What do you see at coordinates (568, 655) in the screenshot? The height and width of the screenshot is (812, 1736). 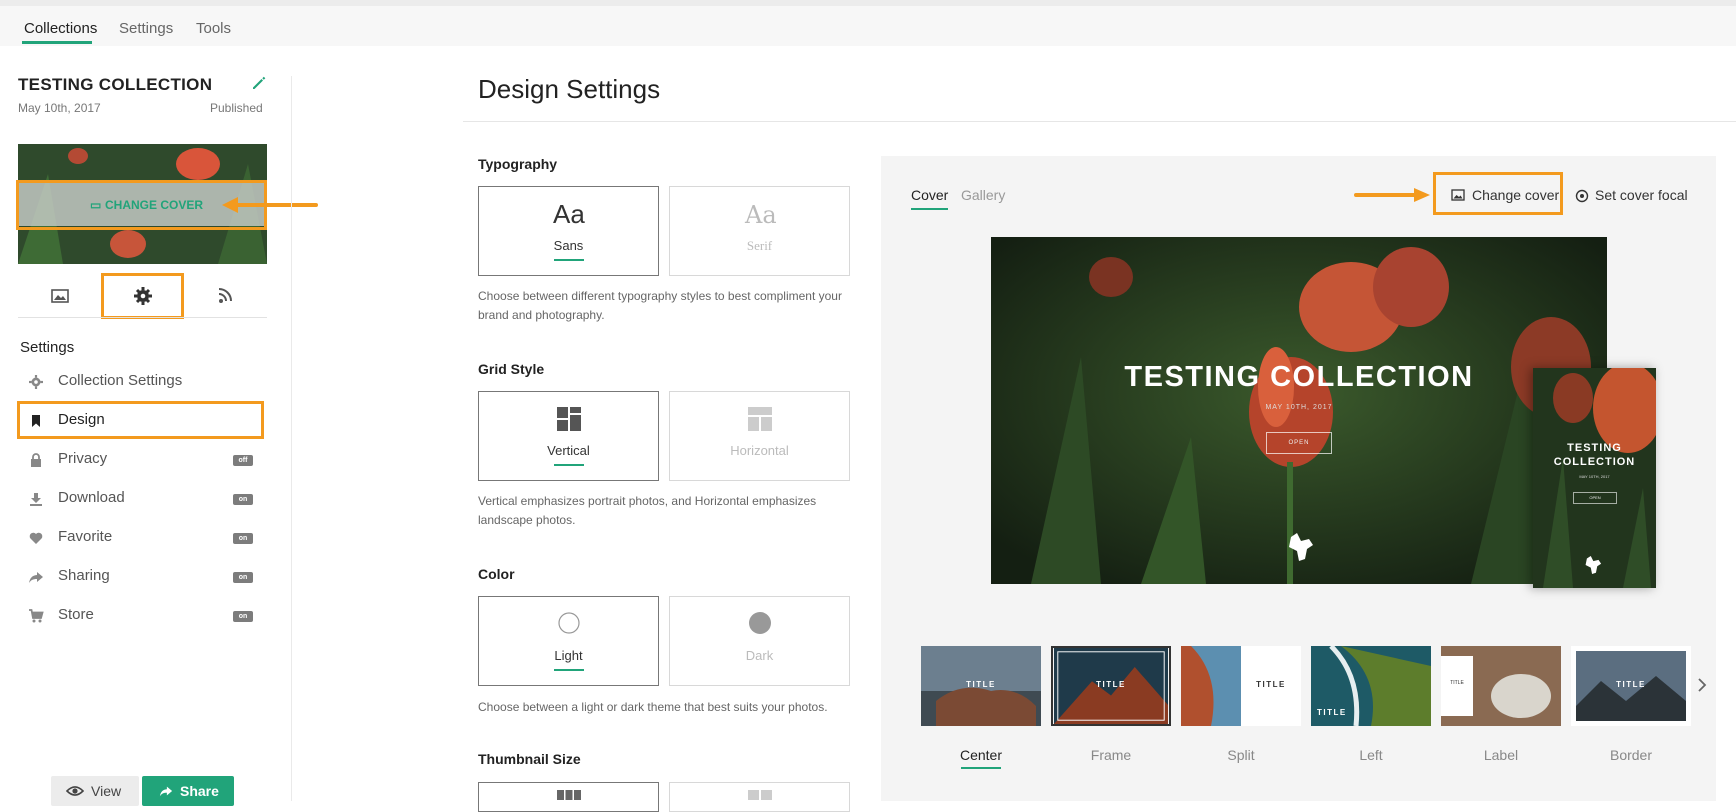 I see `option-label: Light` at bounding box center [568, 655].